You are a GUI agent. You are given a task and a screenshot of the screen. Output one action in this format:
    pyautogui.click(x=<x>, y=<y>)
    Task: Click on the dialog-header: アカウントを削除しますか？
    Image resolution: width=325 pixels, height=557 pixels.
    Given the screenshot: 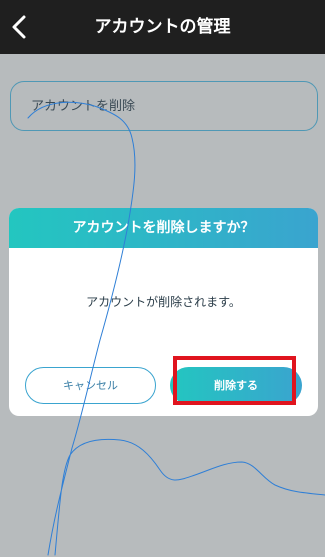 What is the action you would take?
    pyautogui.click(x=163, y=228)
    